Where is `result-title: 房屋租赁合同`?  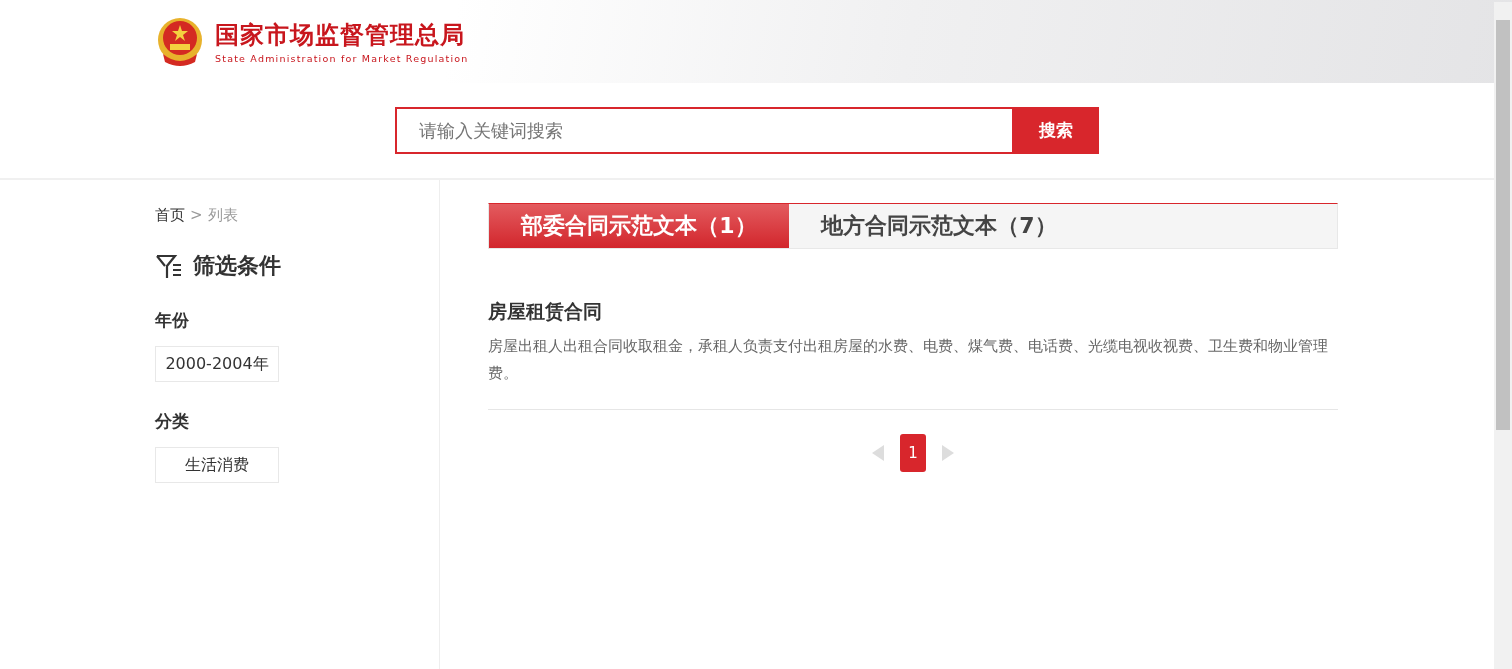
result-title: 房屋租赁合同 is located at coordinates (913, 312).